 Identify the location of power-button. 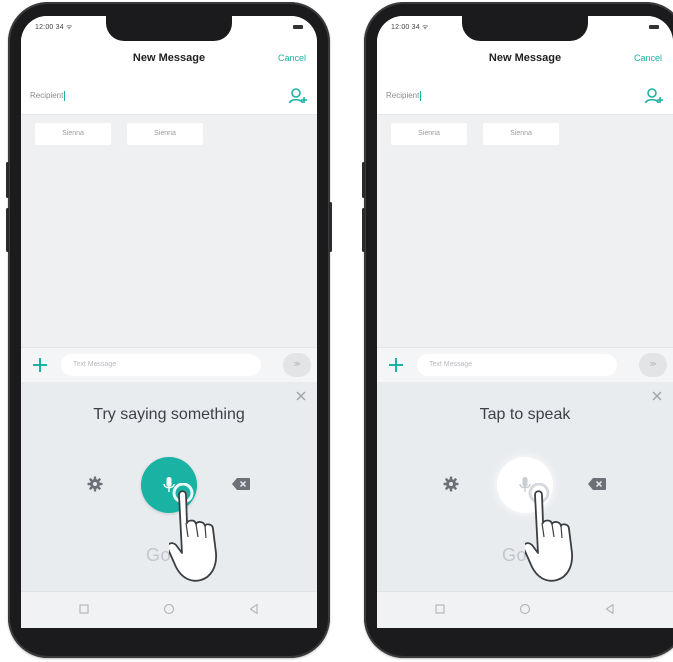
(330, 227).